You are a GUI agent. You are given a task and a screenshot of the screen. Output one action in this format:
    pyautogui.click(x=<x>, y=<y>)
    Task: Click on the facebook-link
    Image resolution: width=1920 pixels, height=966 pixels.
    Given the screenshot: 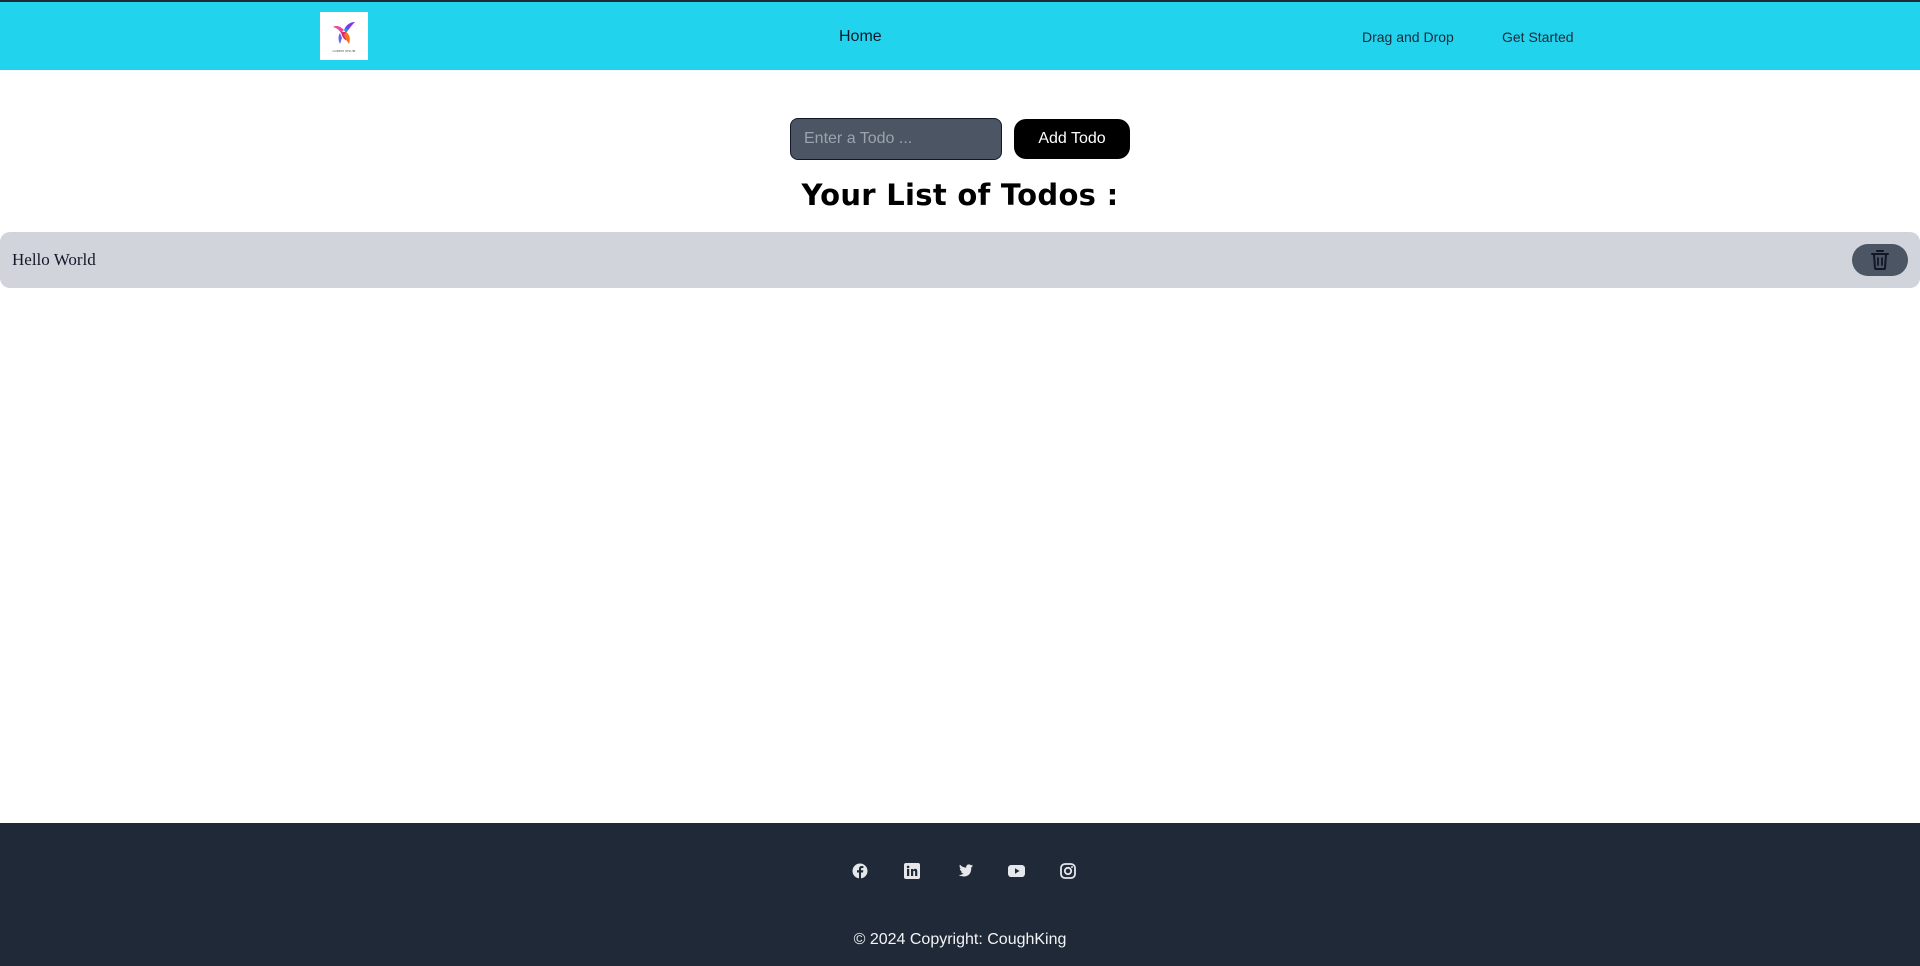 What is the action you would take?
    pyautogui.click(x=860, y=871)
    